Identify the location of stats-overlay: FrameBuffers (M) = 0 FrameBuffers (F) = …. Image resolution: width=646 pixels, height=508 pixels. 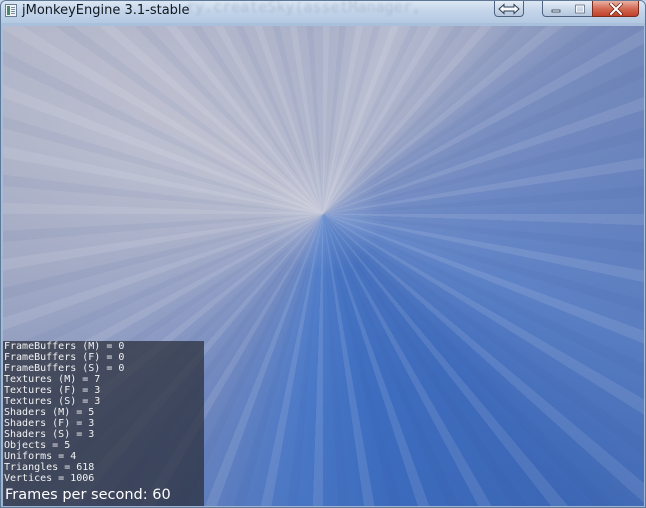
(103, 423).